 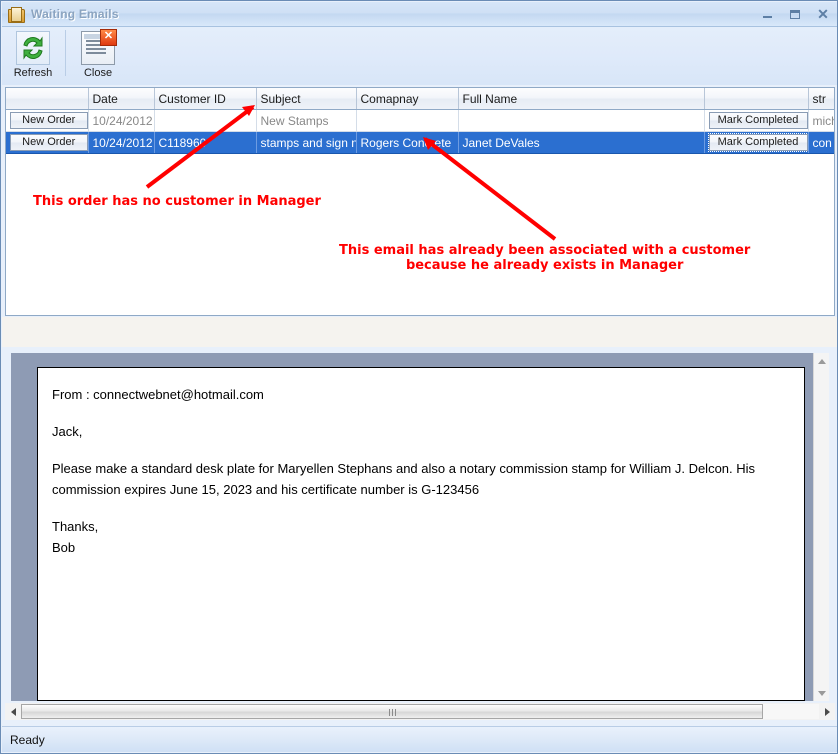 What do you see at coordinates (306, 120) in the screenshot?
I see `cell-subject: New Stamps` at bounding box center [306, 120].